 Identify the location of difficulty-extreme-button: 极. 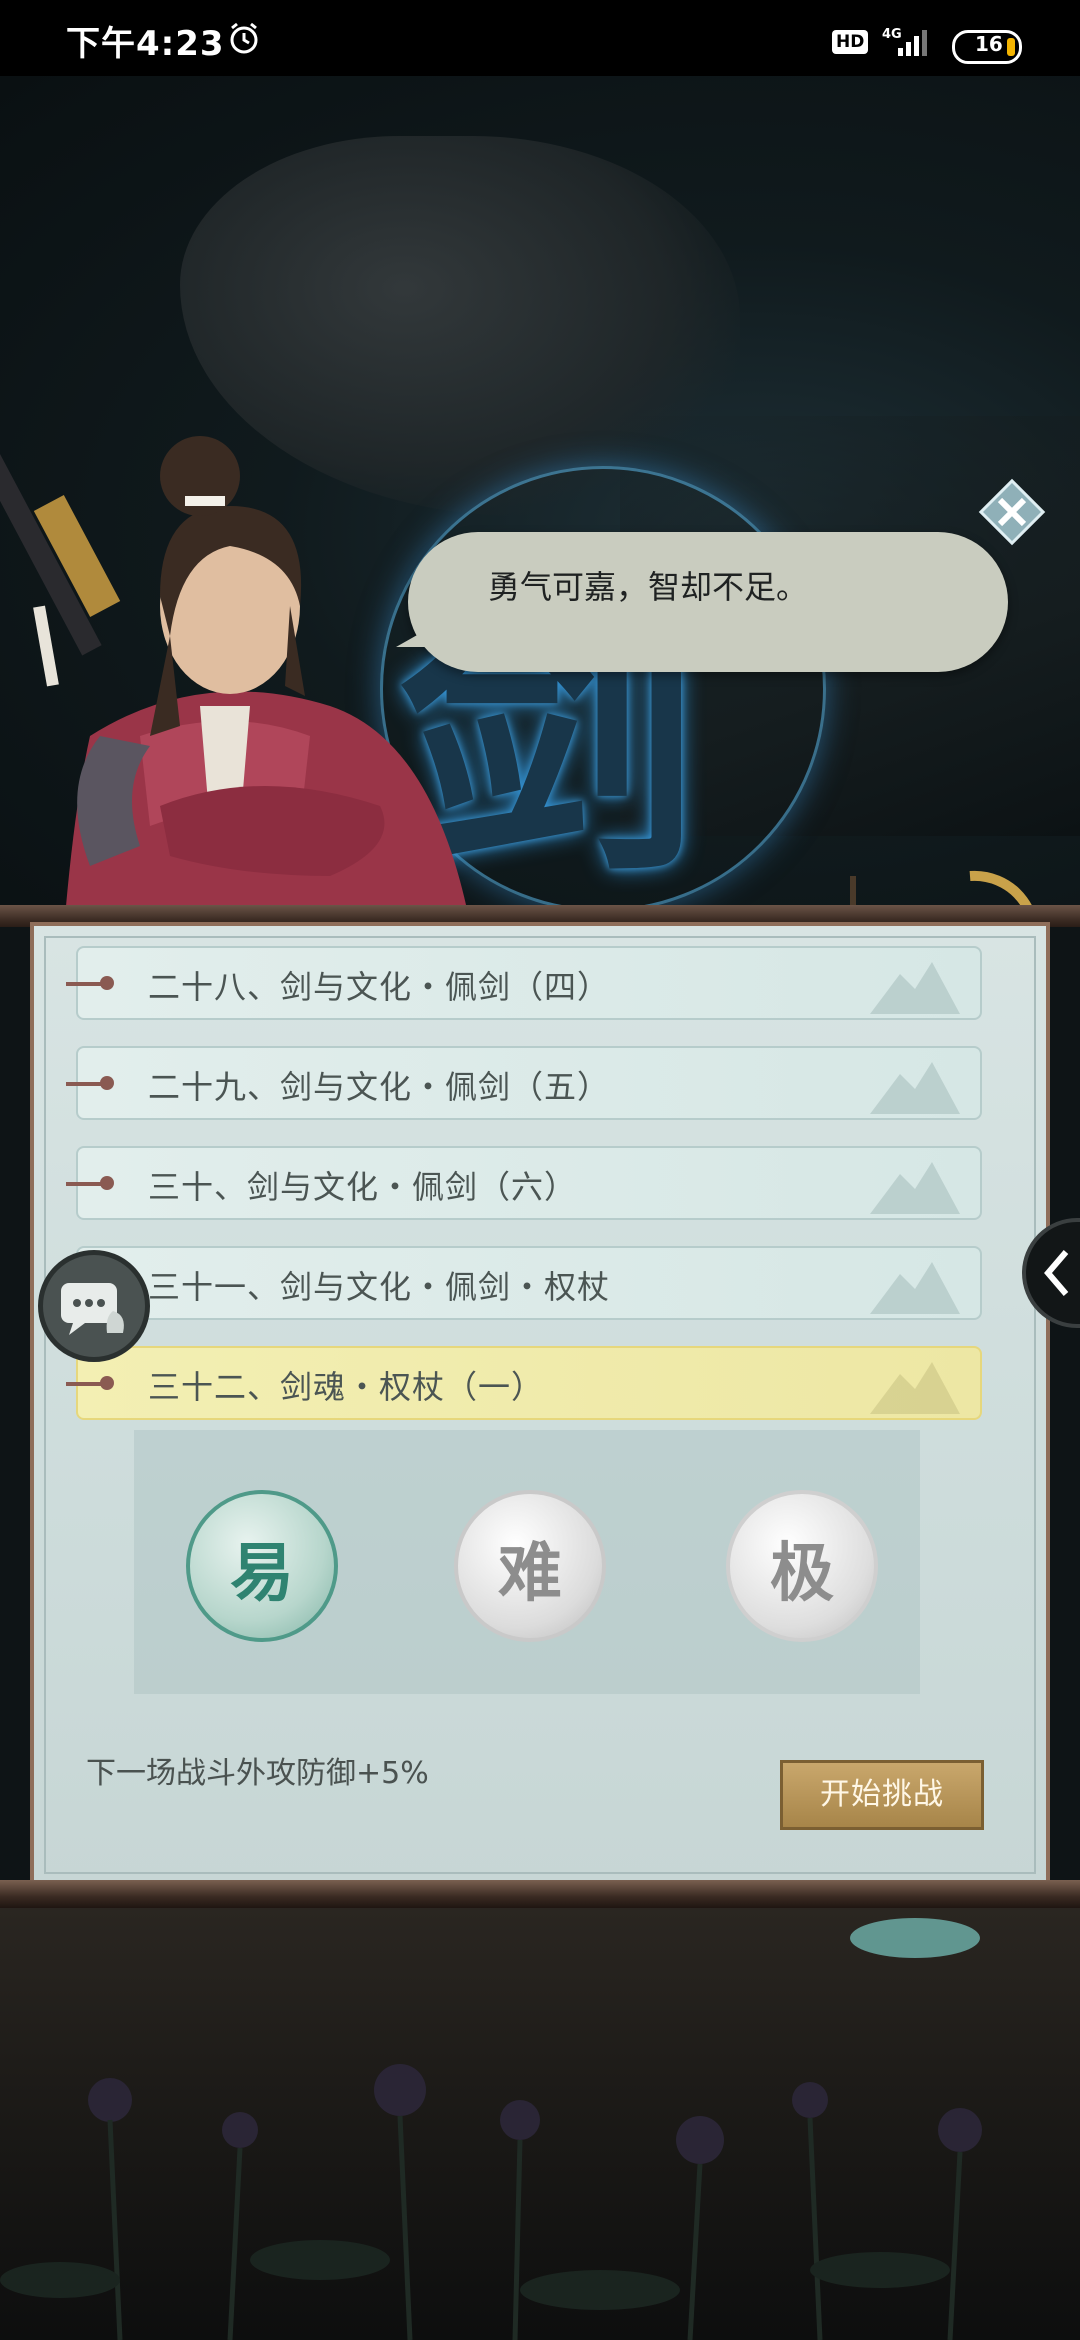
(802, 1566).